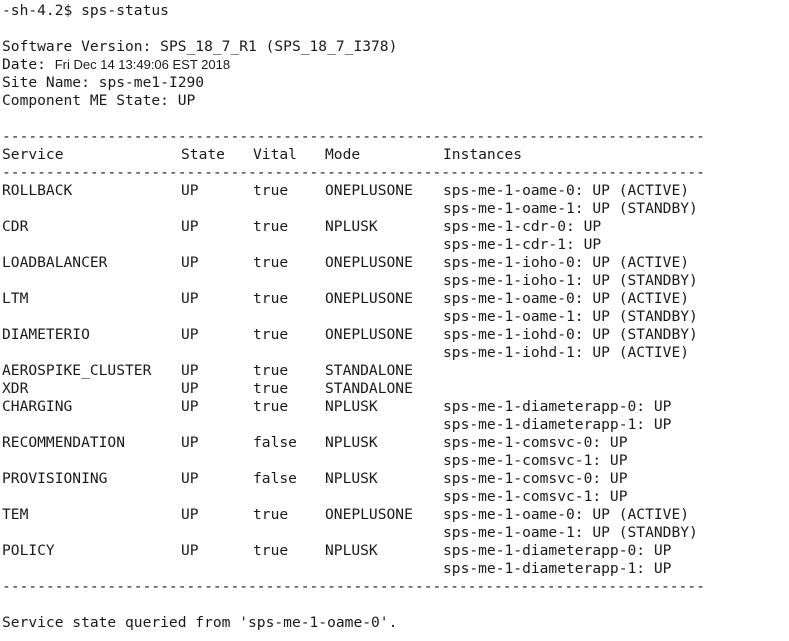 This screenshot has width=789, height=641. What do you see at coordinates (55, 262) in the screenshot?
I see `service-name: LOADBALANCER` at bounding box center [55, 262].